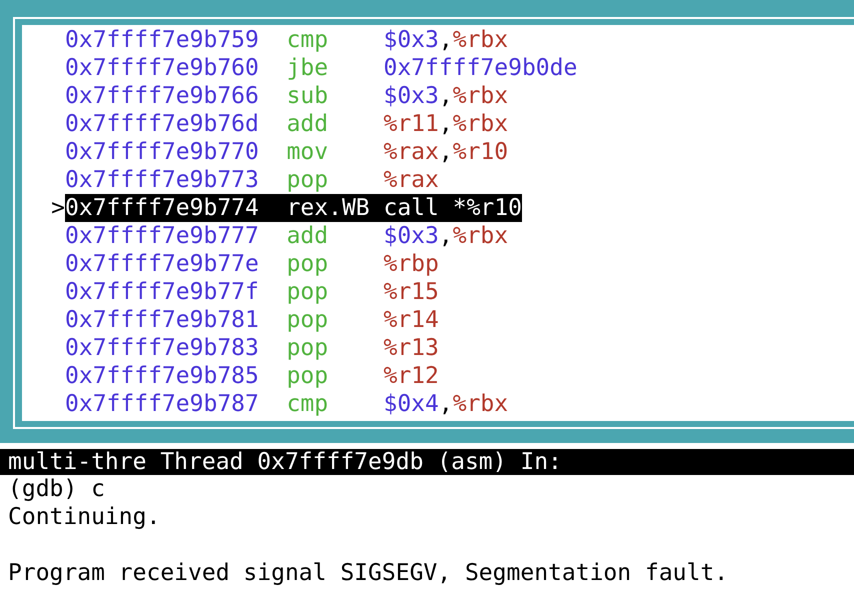 This screenshot has width=854, height=594. What do you see at coordinates (252, 292) in the screenshot?
I see `asm-line: 0x7ffff7e9b77f pop %r15` at bounding box center [252, 292].